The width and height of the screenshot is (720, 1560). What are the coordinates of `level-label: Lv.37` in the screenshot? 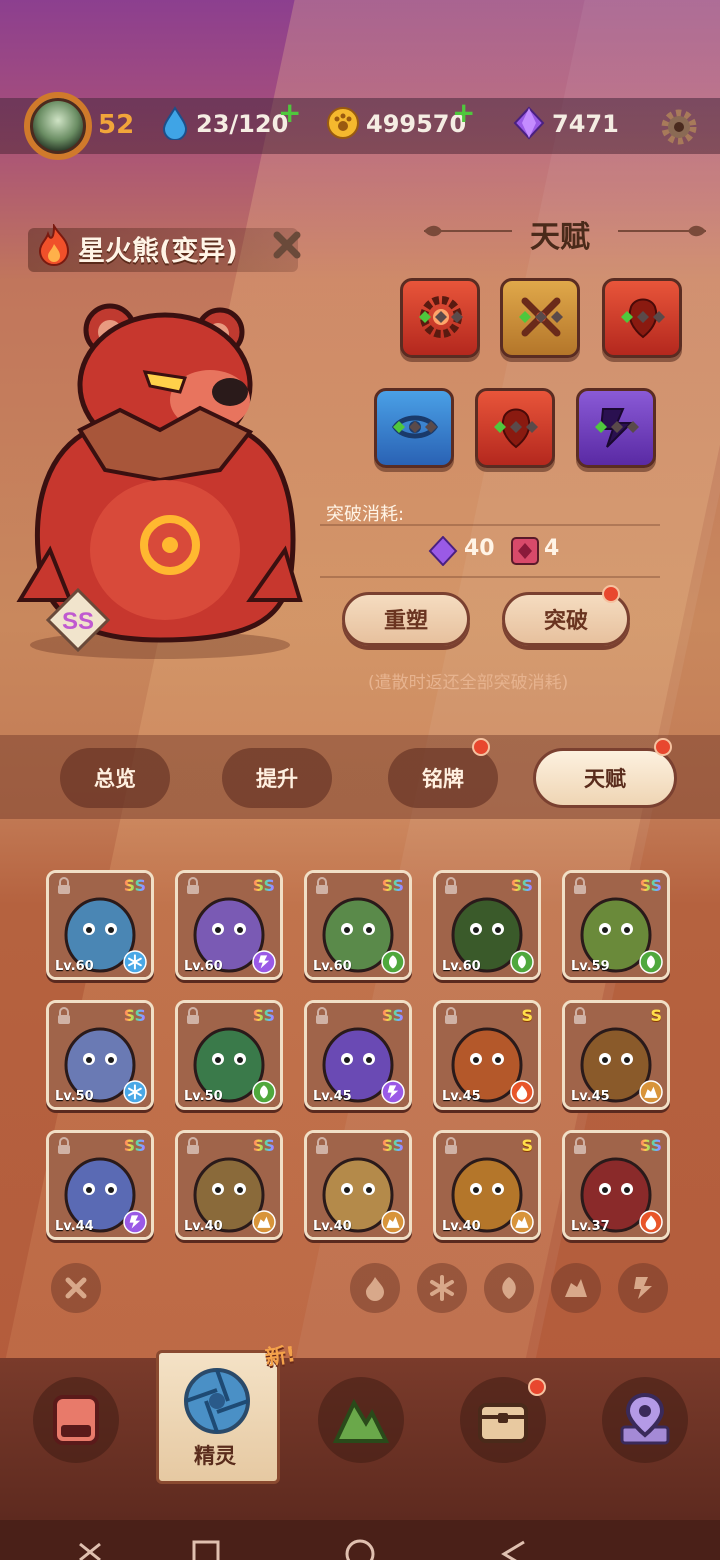 It's located at (590, 1226).